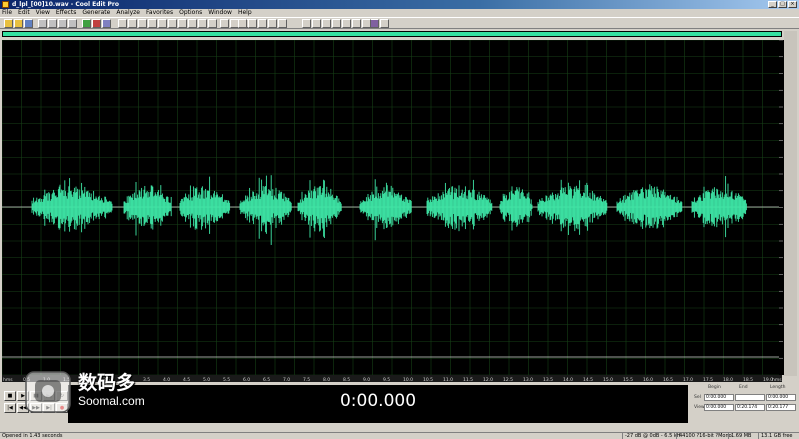 This screenshot has height=439, width=799. Describe the element at coordinates (708, 379) in the screenshot. I see `timeline-label: 17.5` at that location.